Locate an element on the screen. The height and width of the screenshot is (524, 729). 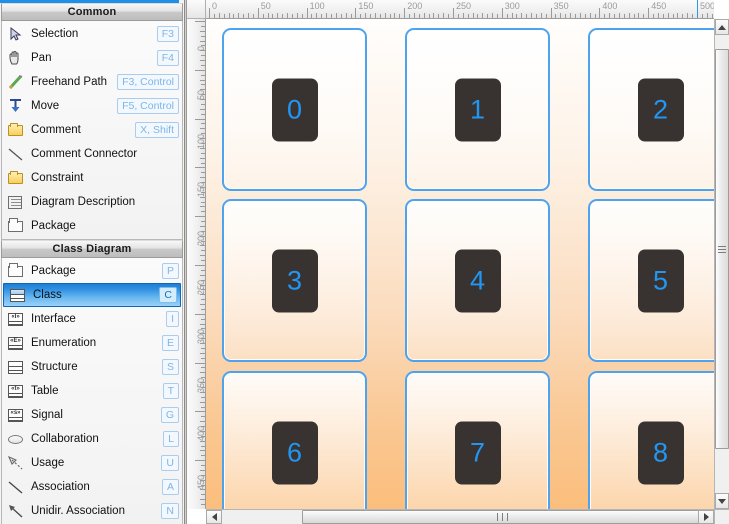
palette-item-usage: Usage U is located at coordinates (92, 463).